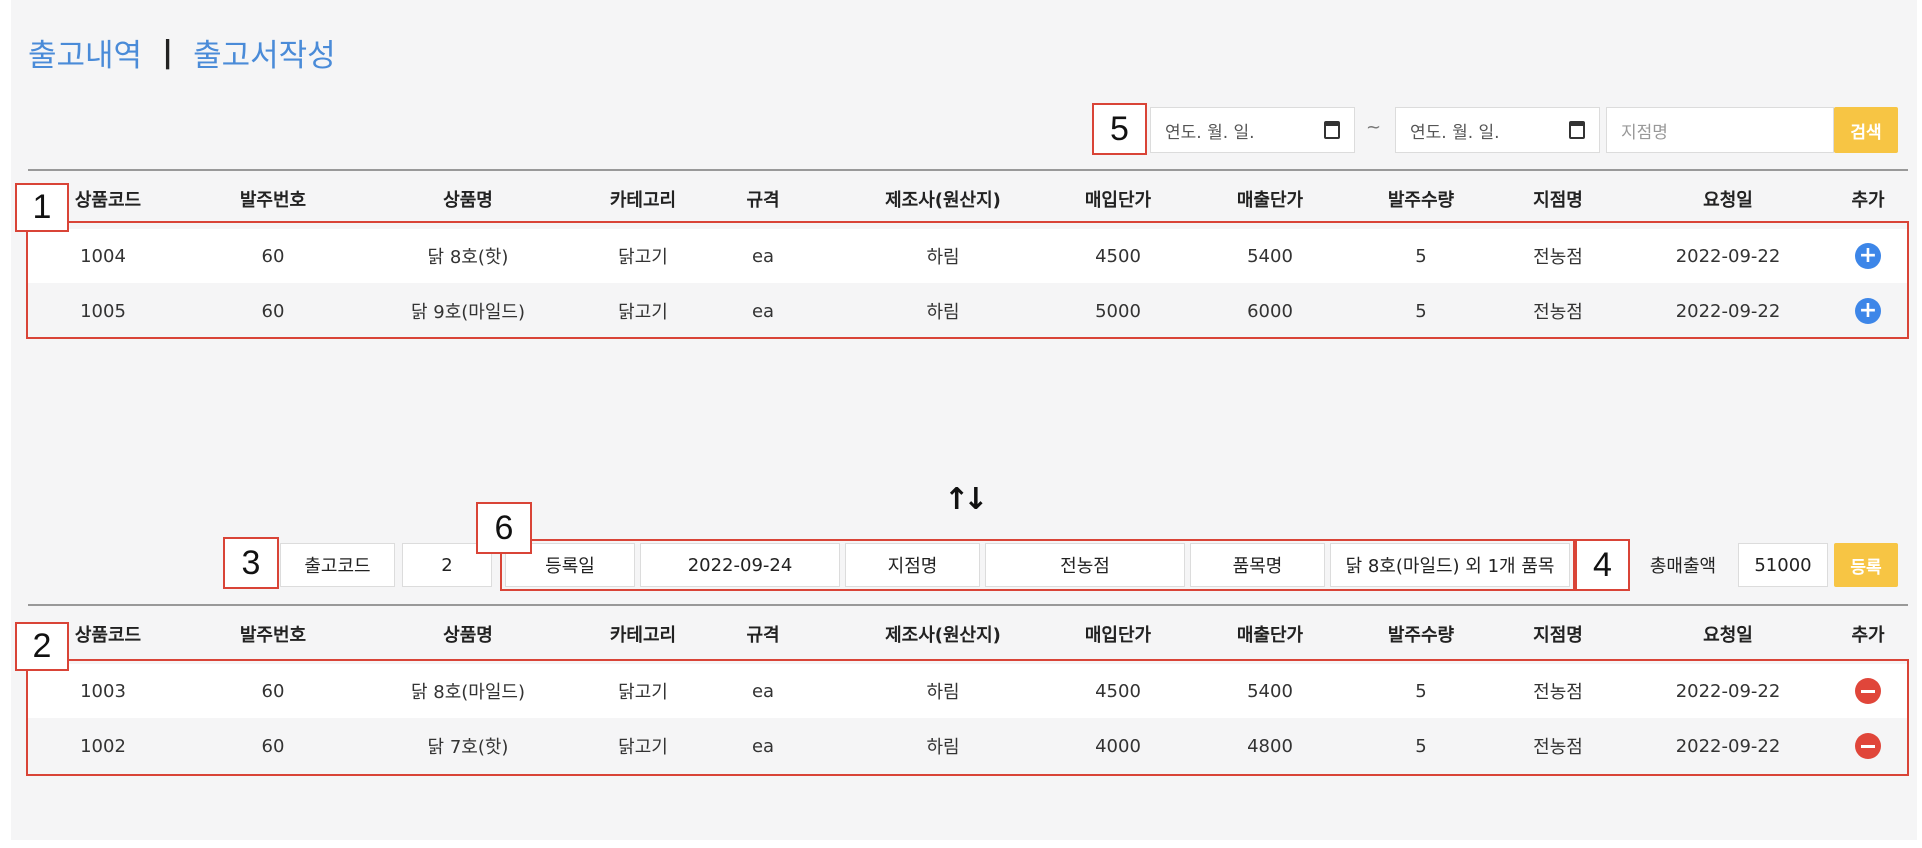  I want to click on annotation-marker-1: 1, so click(42, 207).